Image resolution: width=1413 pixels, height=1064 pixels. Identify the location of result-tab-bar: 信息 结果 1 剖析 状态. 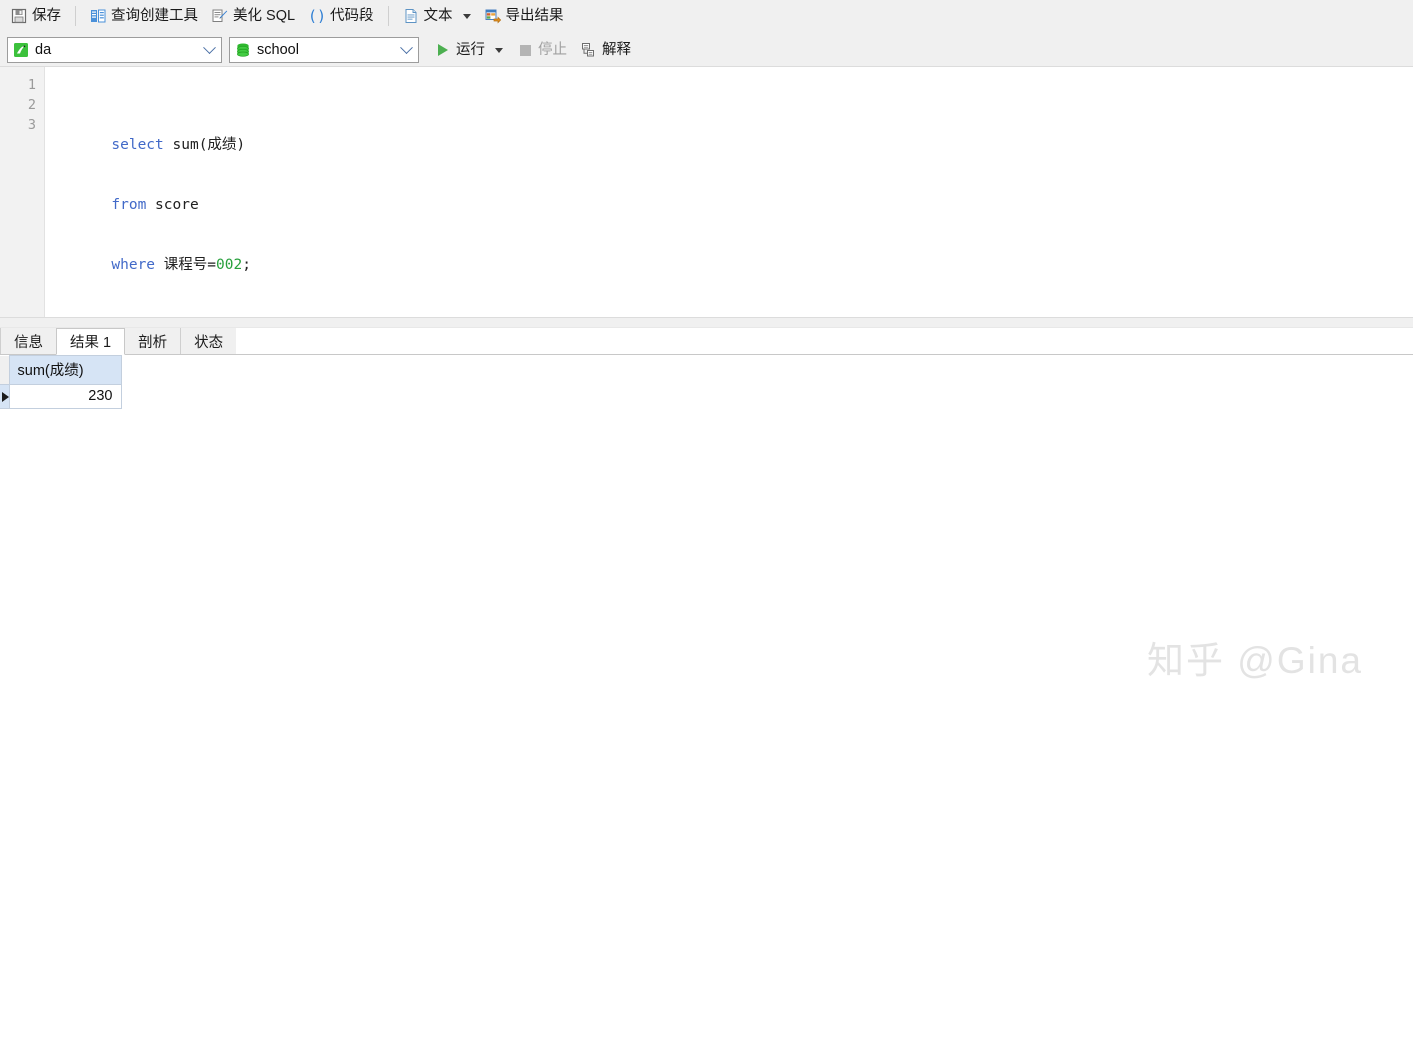
(706, 341).